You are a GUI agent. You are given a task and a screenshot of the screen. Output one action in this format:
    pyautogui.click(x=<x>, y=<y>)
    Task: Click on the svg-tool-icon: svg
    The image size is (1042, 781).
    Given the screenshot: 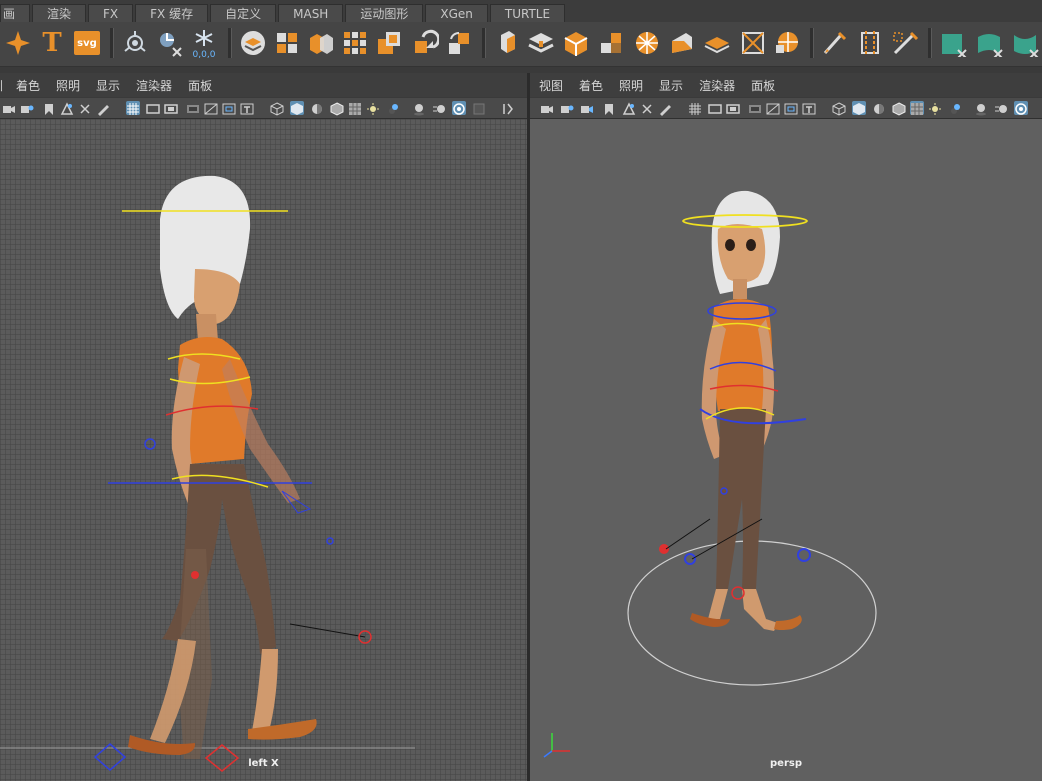 What is the action you would take?
    pyautogui.click(x=87, y=43)
    